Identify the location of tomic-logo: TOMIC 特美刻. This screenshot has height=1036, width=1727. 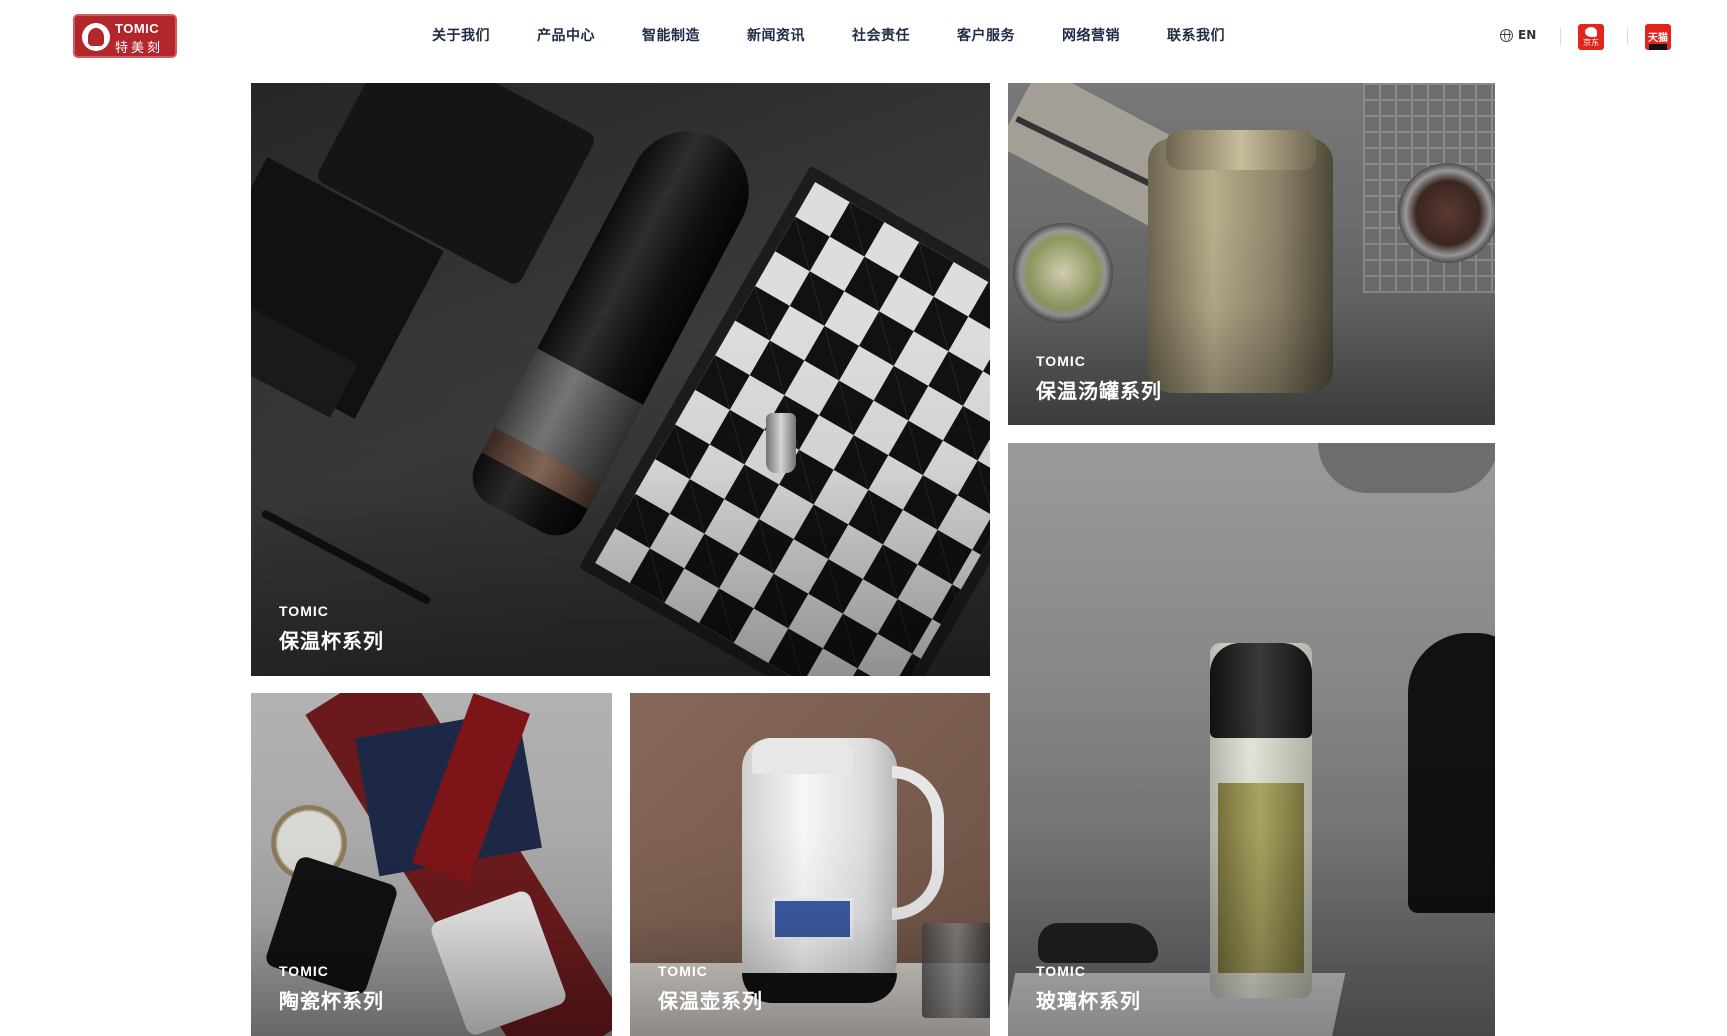
(125, 36).